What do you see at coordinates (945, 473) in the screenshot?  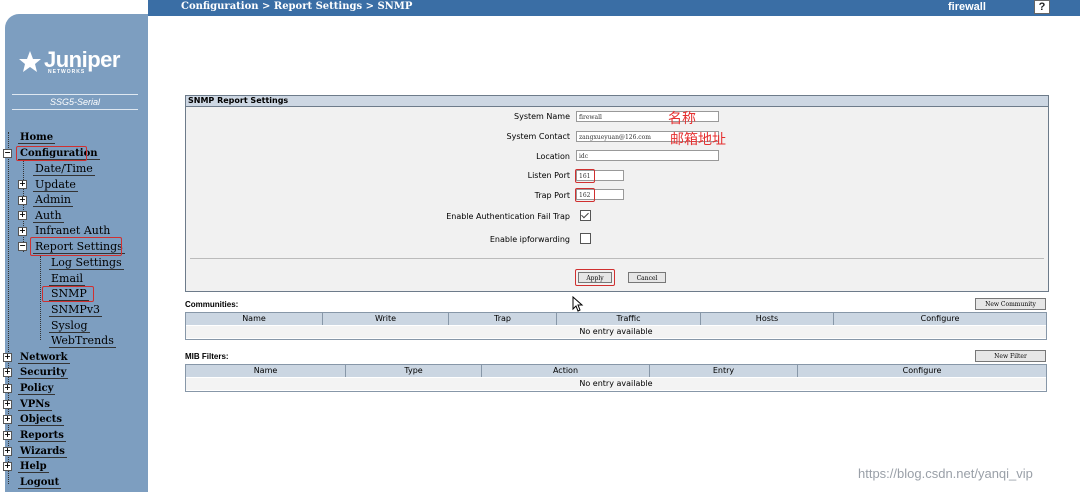 I see `watermark: https://blog.csdn.net/yanqi_vip` at bounding box center [945, 473].